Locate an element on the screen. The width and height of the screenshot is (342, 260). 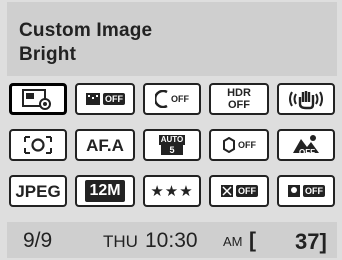
hdr-button: HDR OFF is located at coordinates (239, 99).